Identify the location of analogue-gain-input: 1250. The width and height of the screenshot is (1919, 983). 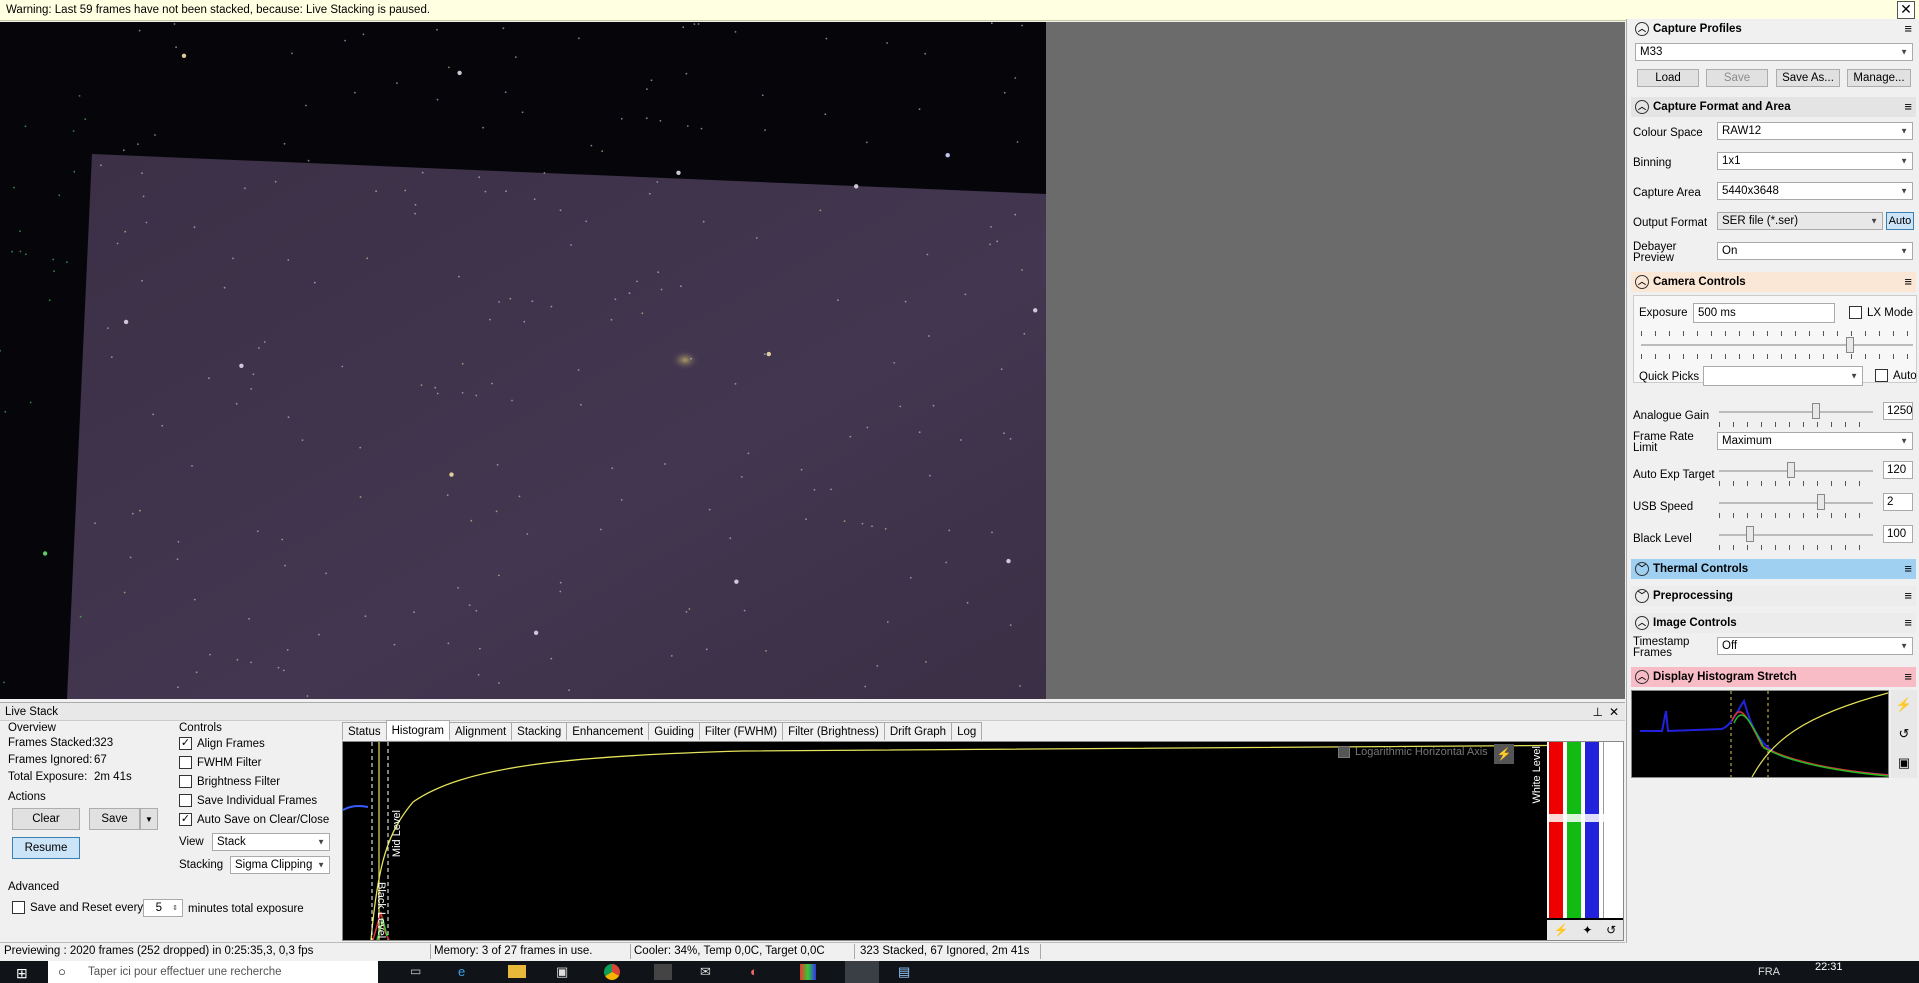
(1898, 411).